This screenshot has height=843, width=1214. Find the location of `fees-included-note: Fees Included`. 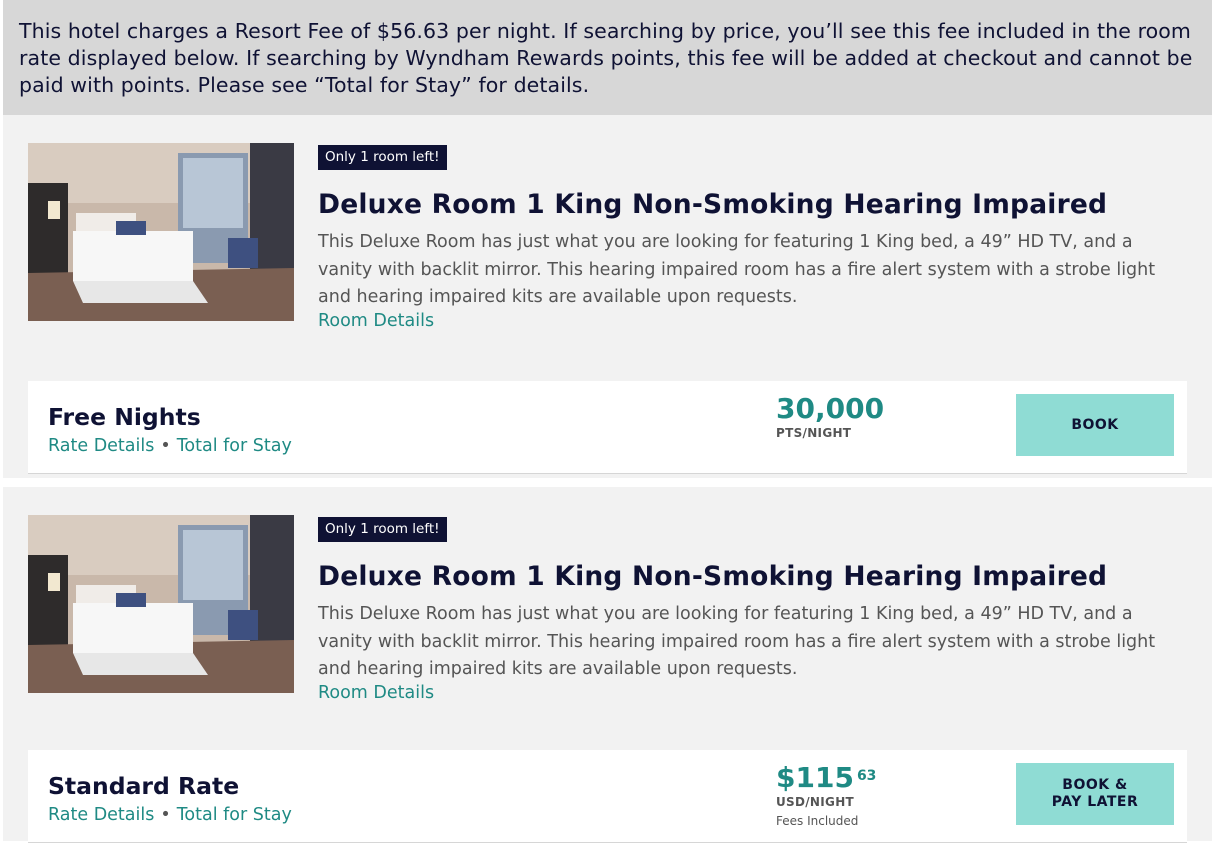

fees-included-note: Fees Included is located at coordinates (817, 821).